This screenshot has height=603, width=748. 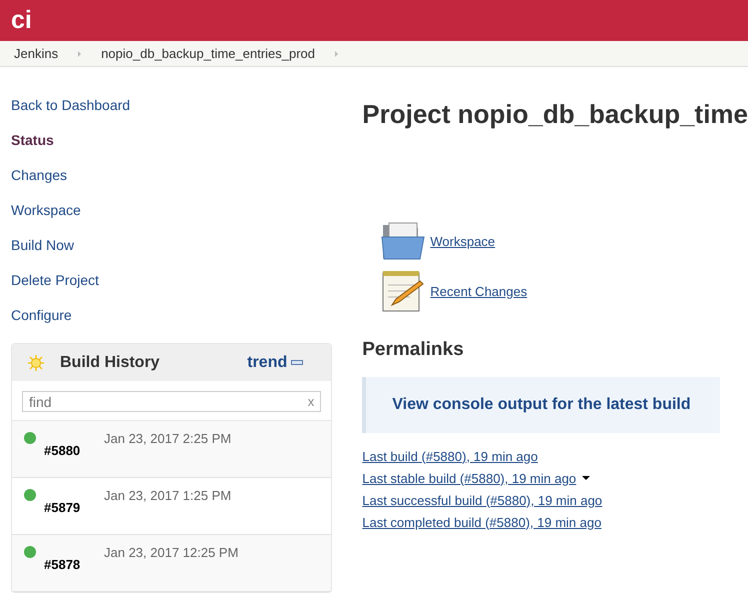 What do you see at coordinates (413, 350) in the screenshot?
I see `section-title: Permalinks` at bounding box center [413, 350].